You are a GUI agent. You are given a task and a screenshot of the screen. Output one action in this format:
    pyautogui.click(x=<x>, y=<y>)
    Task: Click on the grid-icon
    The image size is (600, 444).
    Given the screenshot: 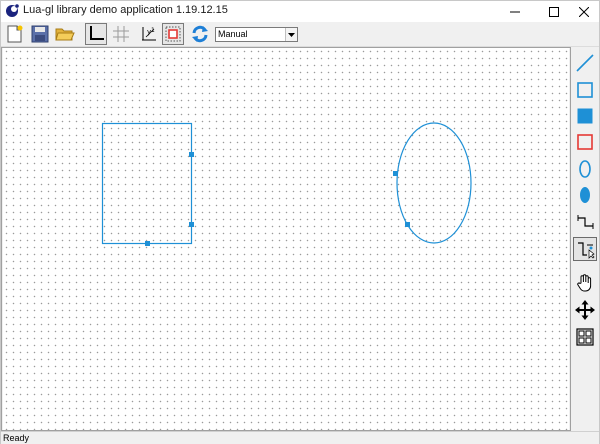 What is the action you would take?
    pyautogui.click(x=121, y=34)
    